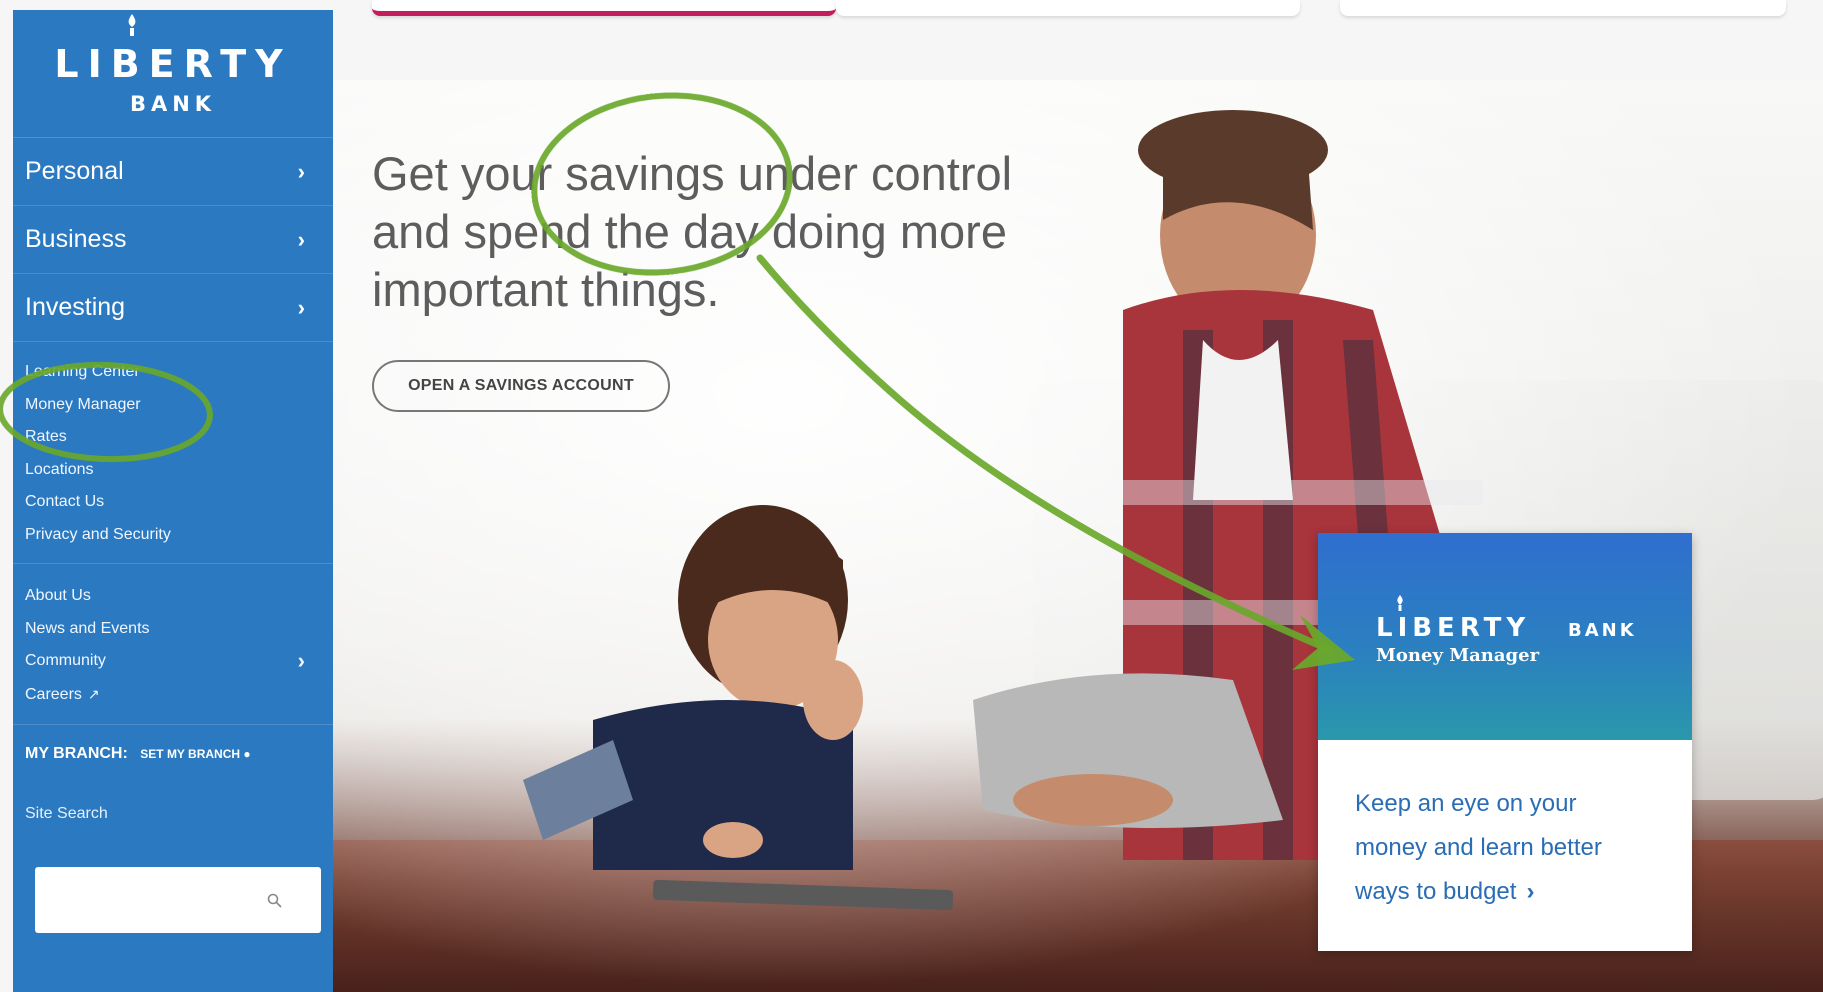 Image resolution: width=1823 pixels, height=992 pixels. What do you see at coordinates (173, 63) in the screenshot?
I see `logo-wordmark: LIBERTY` at bounding box center [173, 63].